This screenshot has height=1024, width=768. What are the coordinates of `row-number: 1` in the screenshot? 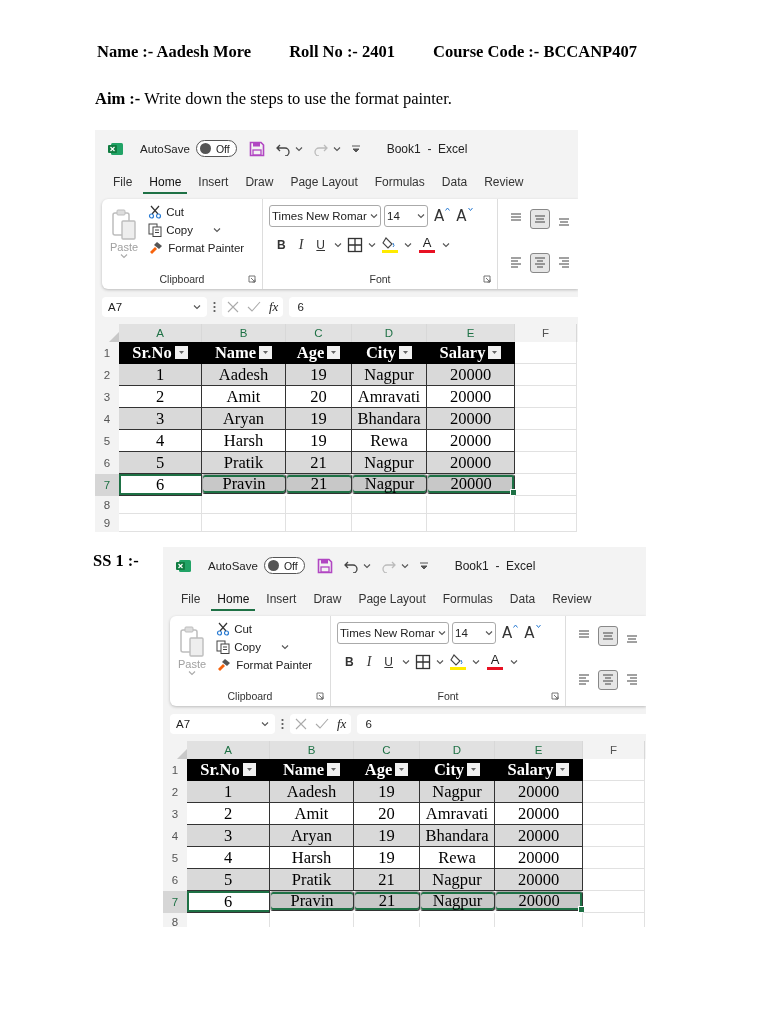 It's located at (107, 353).